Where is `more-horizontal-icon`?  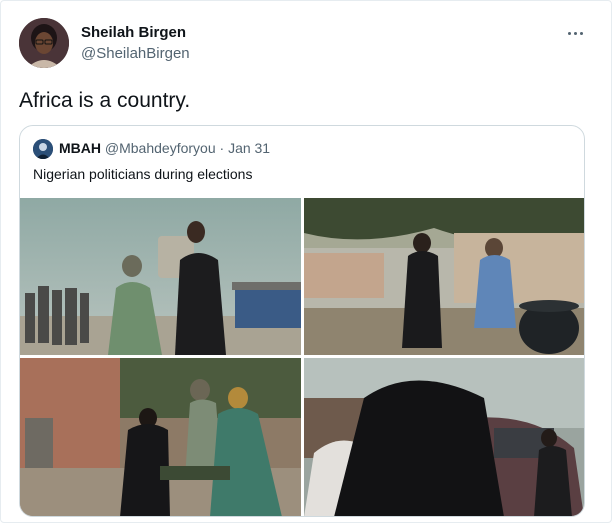
more-horizontal-icon is located at coordinates (575, 33).